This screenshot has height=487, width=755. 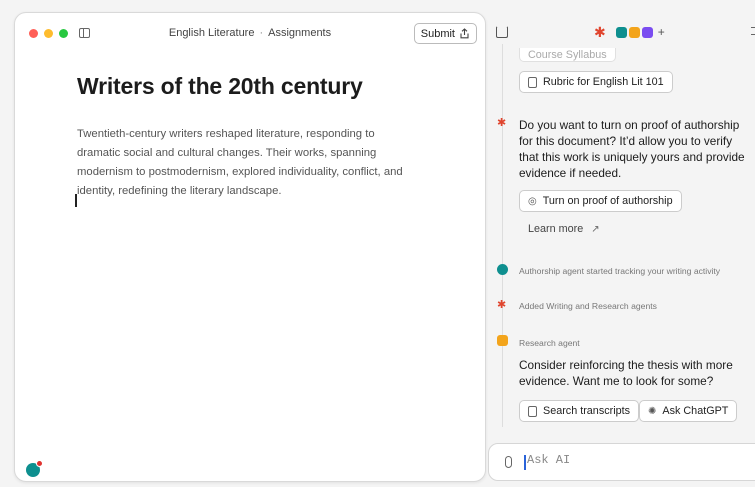 I want to click on turn-on-authorship-label: Turn on proof of authorship, so click(x=607, y=201).